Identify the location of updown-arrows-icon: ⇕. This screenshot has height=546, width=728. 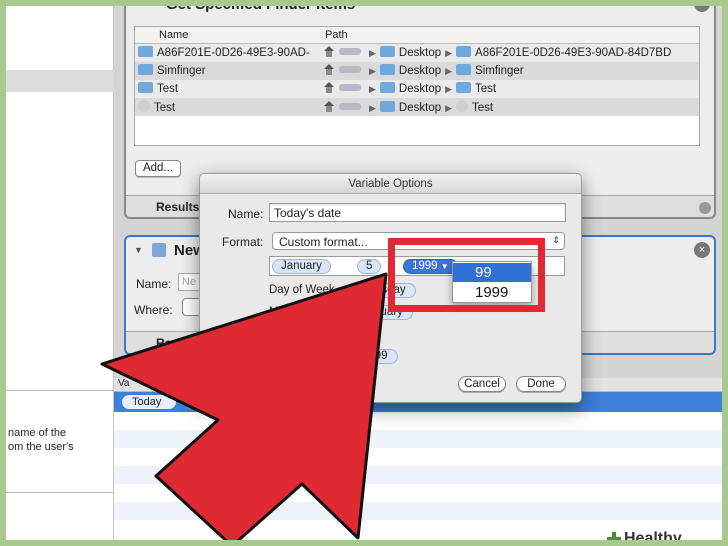
(556, 240).